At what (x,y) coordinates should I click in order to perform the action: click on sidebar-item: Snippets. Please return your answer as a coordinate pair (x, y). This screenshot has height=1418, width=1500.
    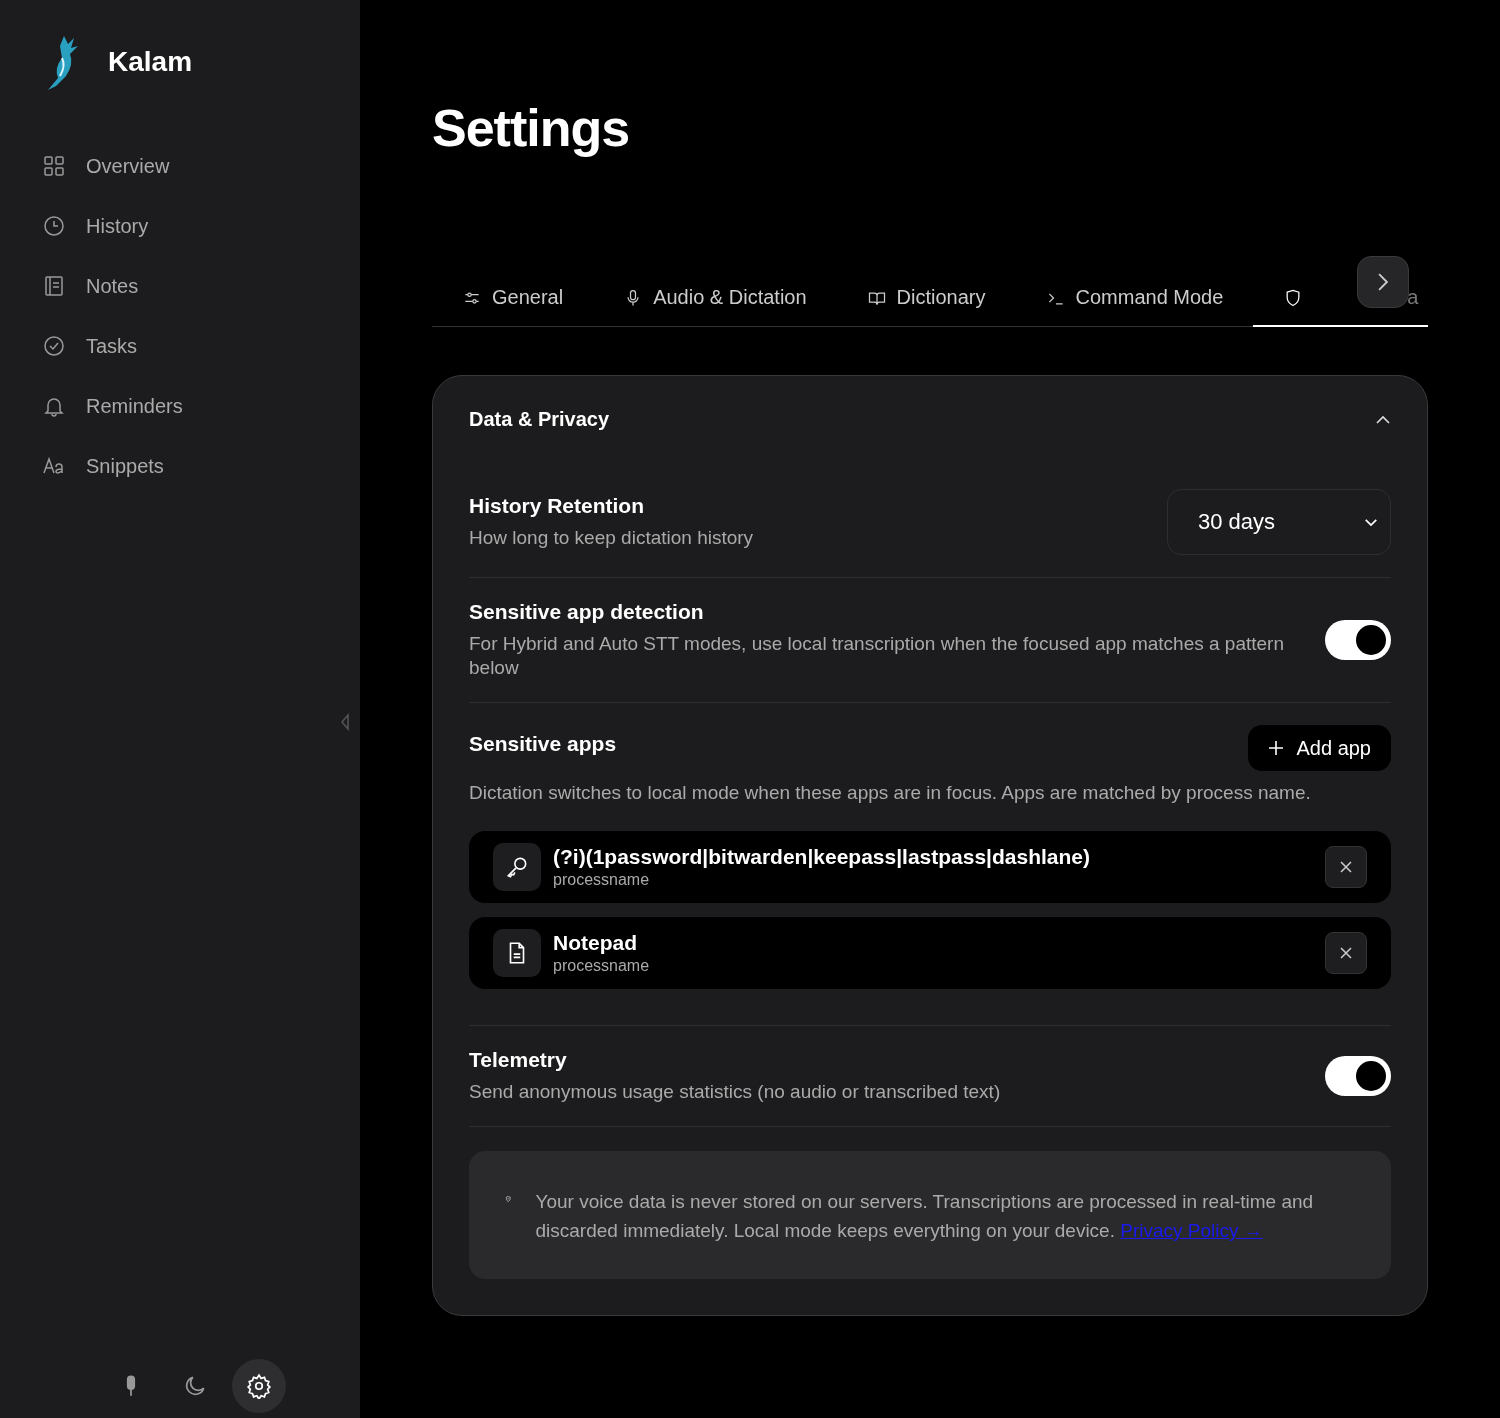
    Looking at the image, I should click on (201, 466).